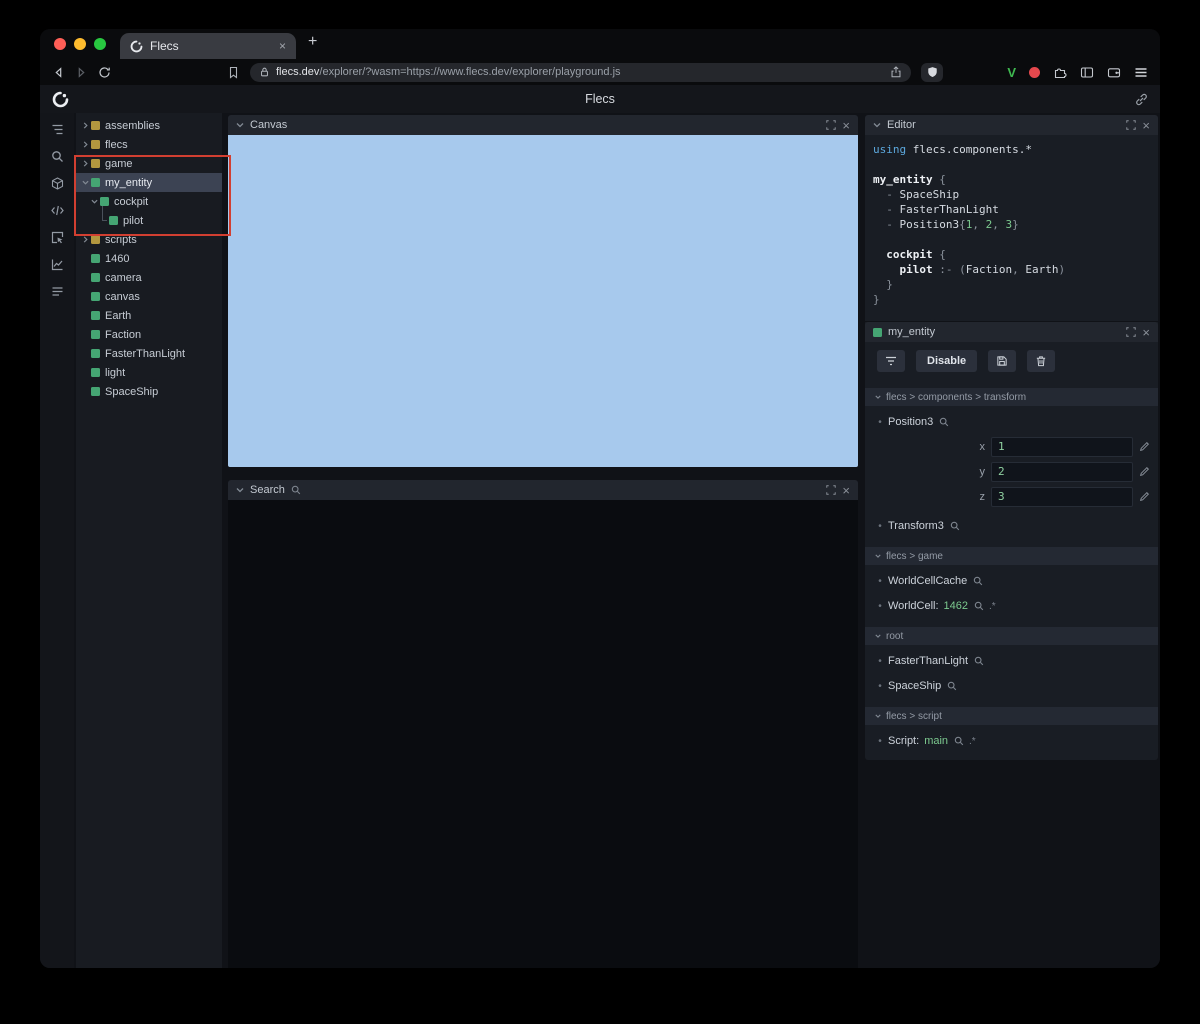 The image size is (1200, 1024). Describe the element at coordinates (149, 218) in the screenshot. I see `tree-item-pilot: pilot` at that location.